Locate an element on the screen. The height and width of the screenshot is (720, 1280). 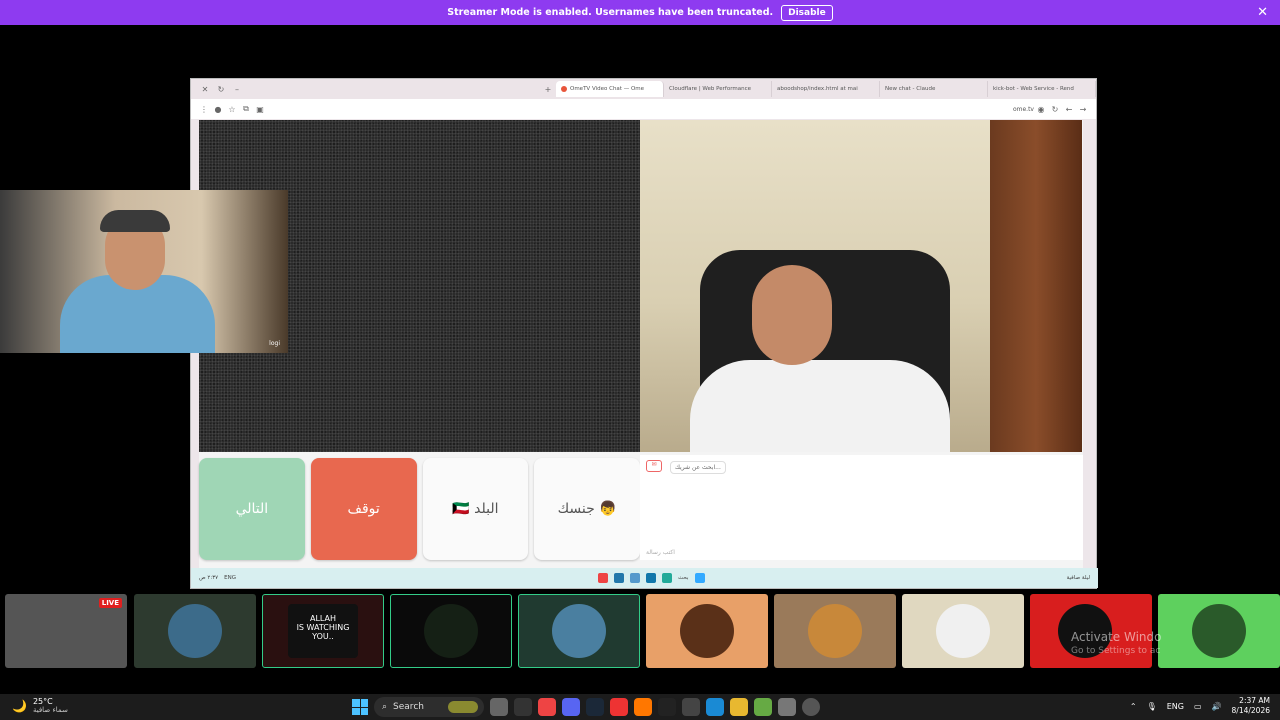
cloud-icon is located at coordinates (643, 707).